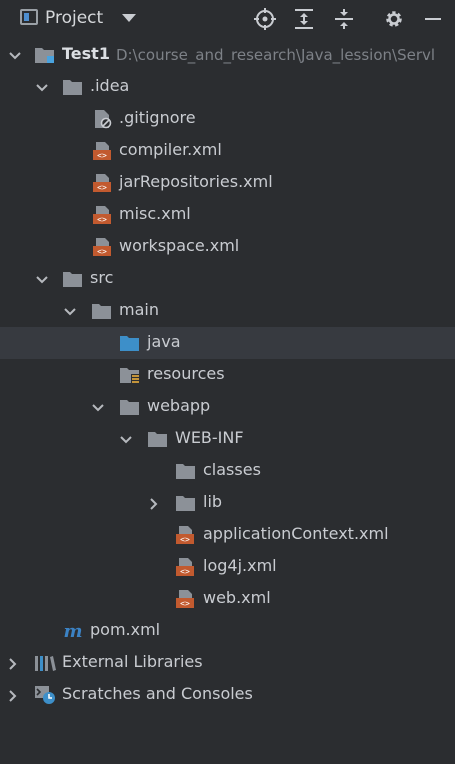 The height and width of the screenshot is (764, 455). Describe the element at coordinates (125, 629) in the screenshot. I see `tree-item-label: pom.xml` at that location.